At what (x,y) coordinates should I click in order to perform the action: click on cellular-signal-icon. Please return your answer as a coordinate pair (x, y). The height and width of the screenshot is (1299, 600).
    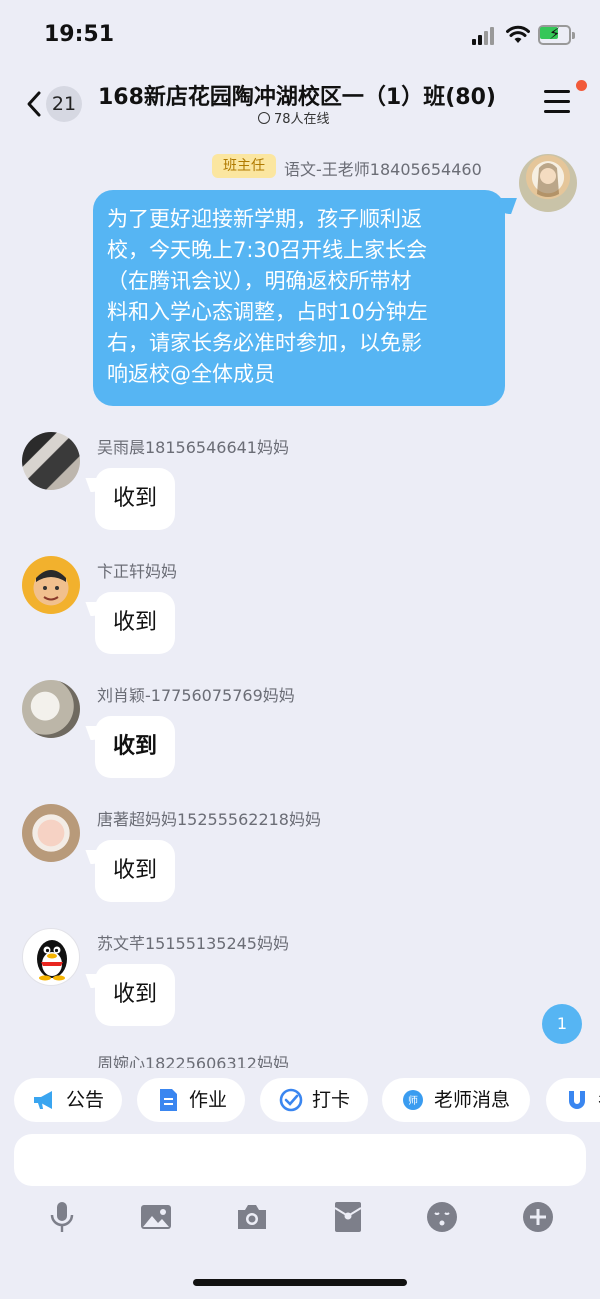
    Looking at the image, I should click on (485, 36).